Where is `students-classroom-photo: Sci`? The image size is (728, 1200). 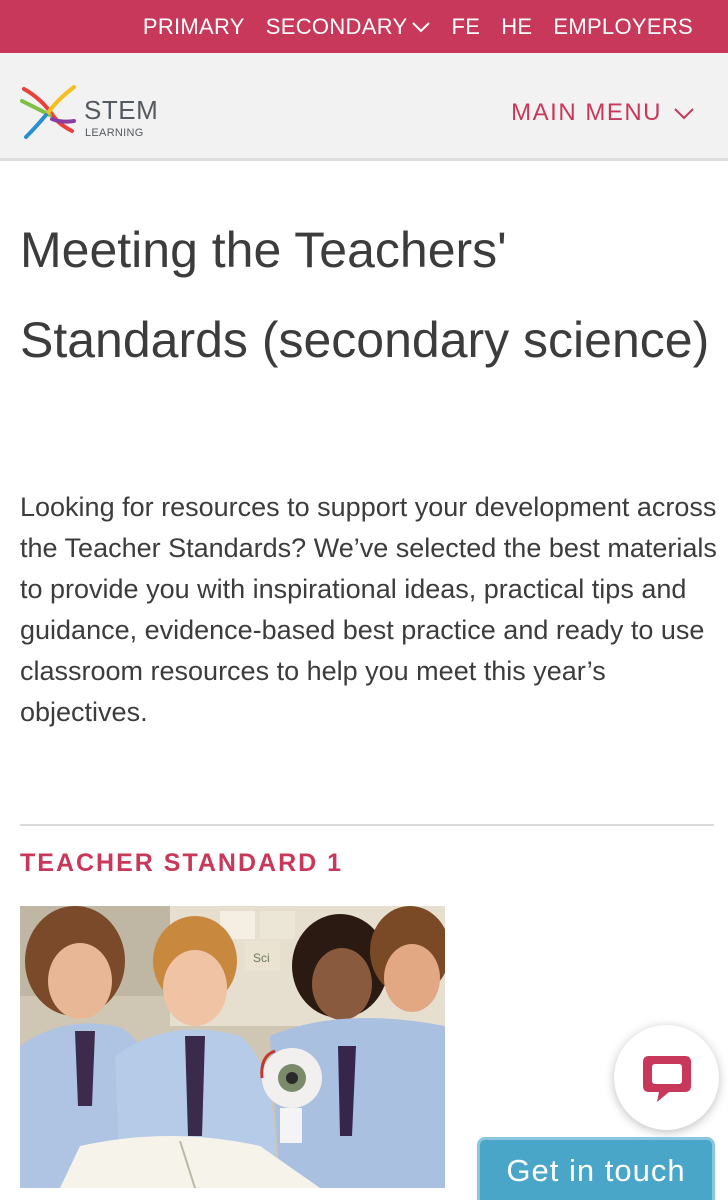 students-classroom-photo: Sci is located at coordinates (232, 1047).